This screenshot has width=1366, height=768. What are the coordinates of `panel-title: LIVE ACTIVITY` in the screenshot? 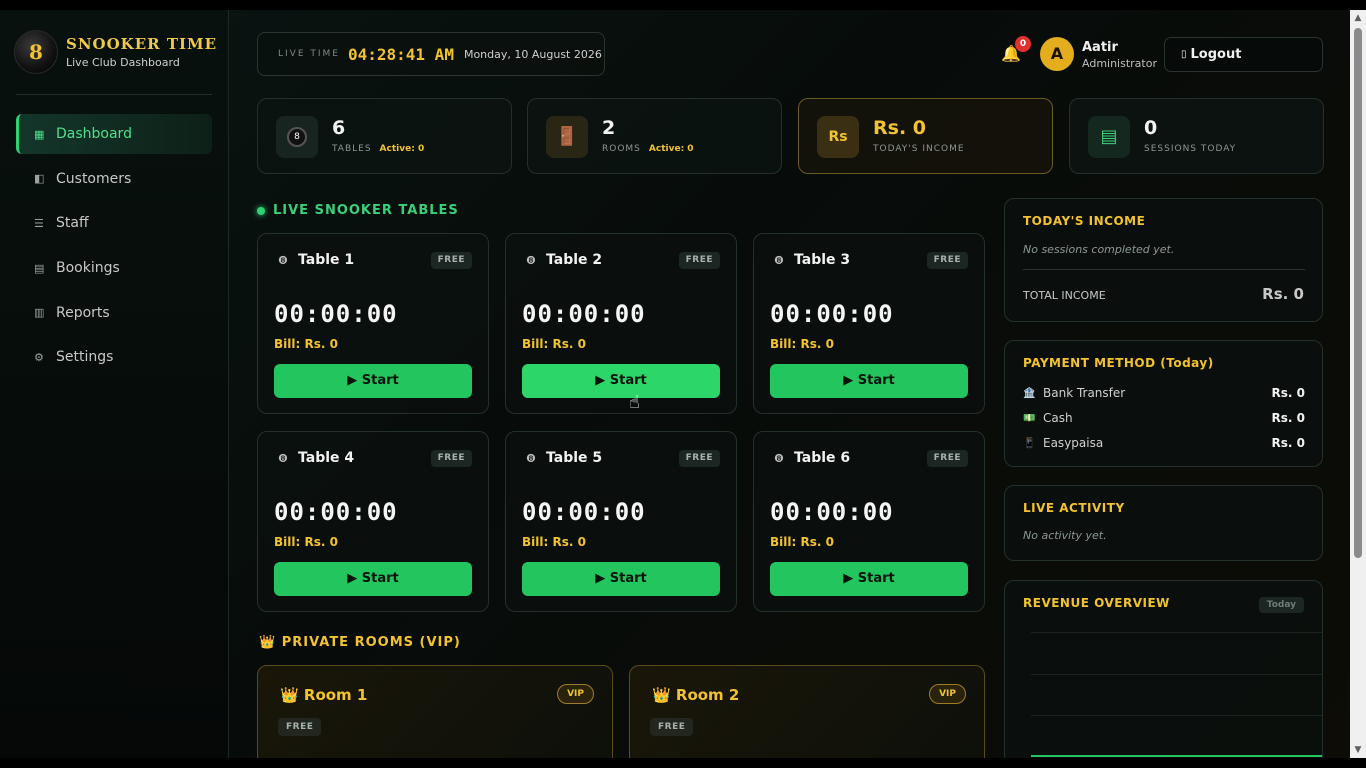 It's located at (1074, 508).